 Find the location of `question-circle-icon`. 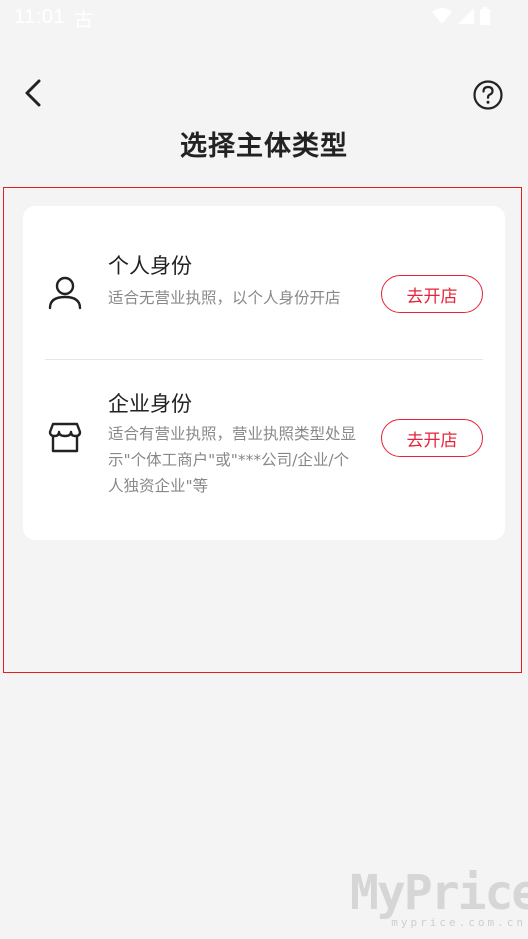

question-circle-icon is located at coordinates (488, 97).